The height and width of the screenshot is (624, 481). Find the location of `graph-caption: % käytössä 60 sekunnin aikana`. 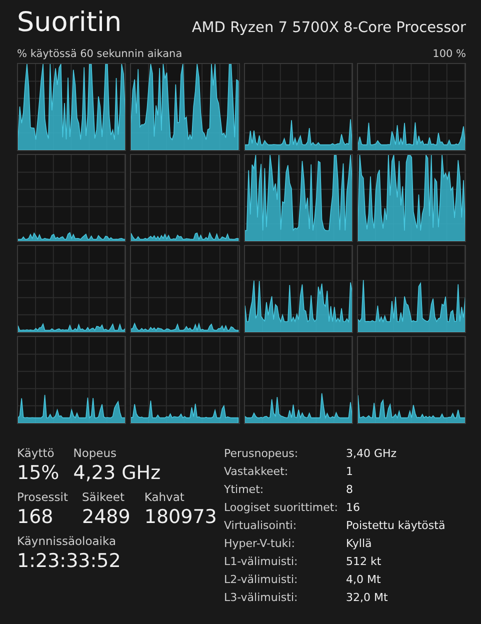

graph-caption: % käytössä 60 sekunnin aikana is located at coordinates (99, 54).